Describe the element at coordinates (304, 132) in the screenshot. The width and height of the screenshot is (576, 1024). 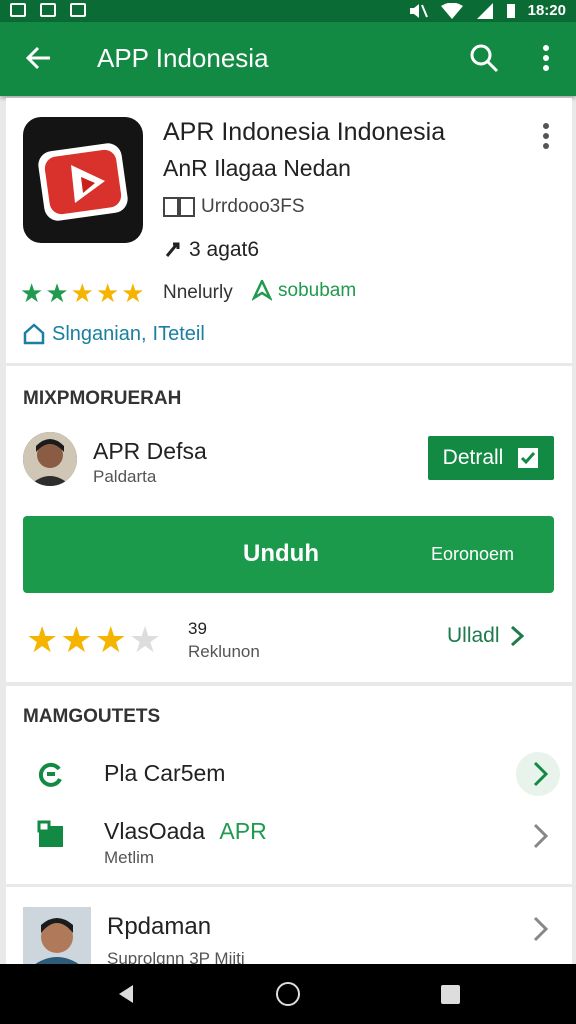
I see `app-name: APR Indonesia Indonesia` at that location.